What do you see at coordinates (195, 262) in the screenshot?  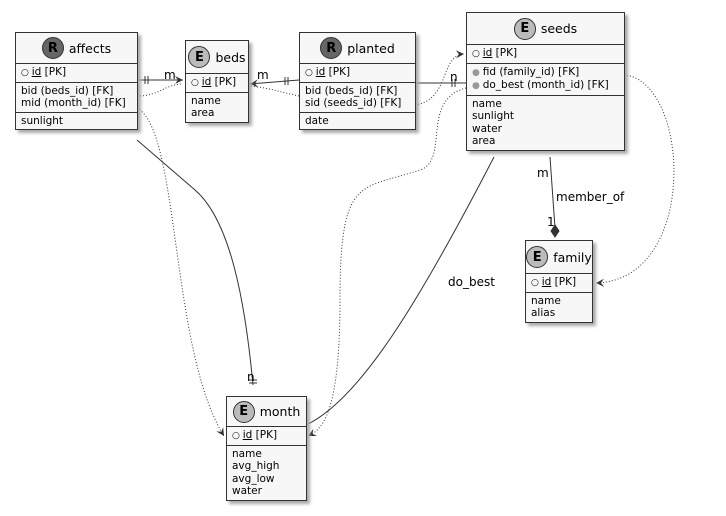 I see `edge-affects-month` at bounding box center [195, 262].